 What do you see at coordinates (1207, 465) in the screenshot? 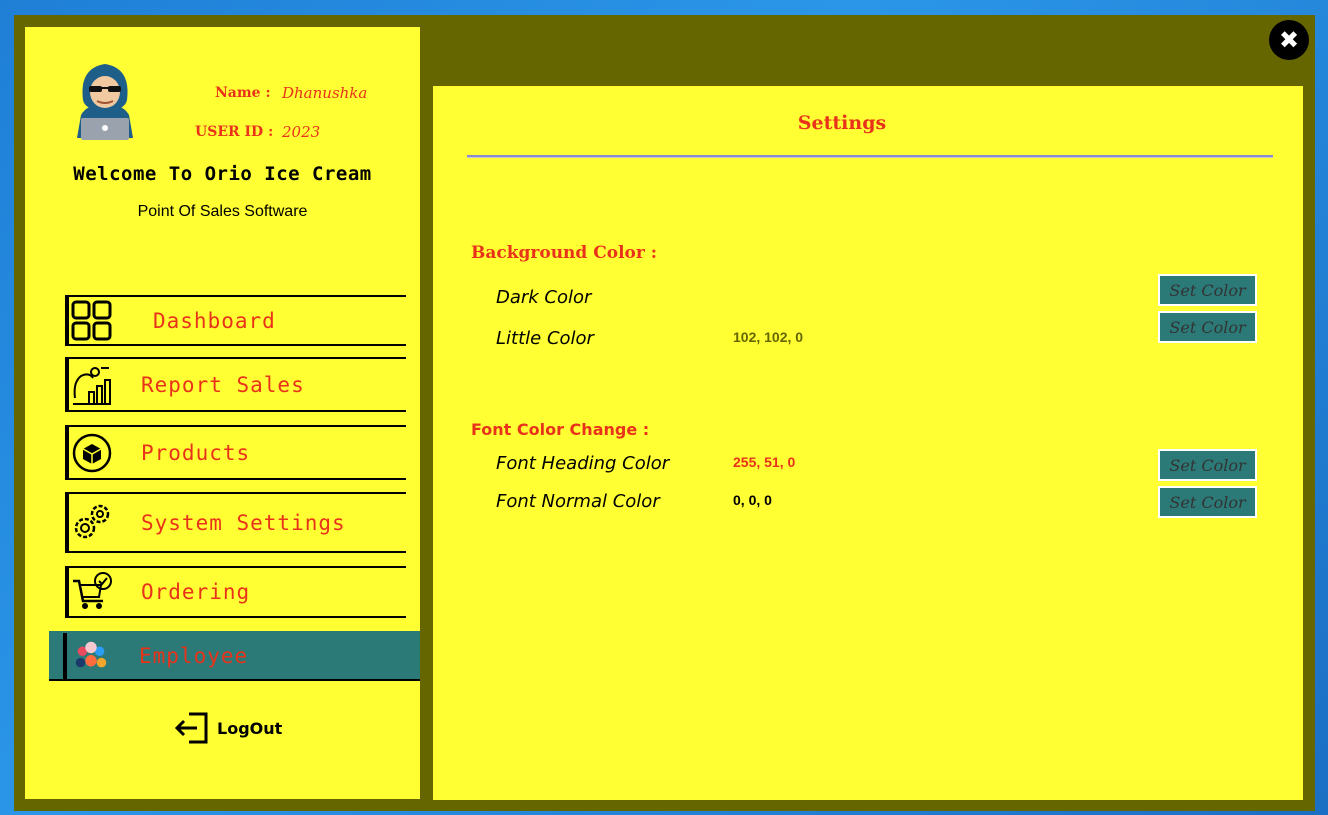
I see `set-heading-color-button: Set Color` at bounding box center [1207, 465].